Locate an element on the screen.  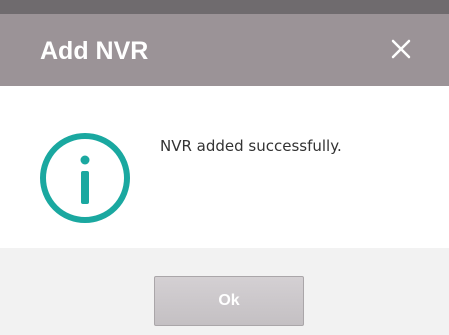
info-icon is located at coordinates (85, 178).